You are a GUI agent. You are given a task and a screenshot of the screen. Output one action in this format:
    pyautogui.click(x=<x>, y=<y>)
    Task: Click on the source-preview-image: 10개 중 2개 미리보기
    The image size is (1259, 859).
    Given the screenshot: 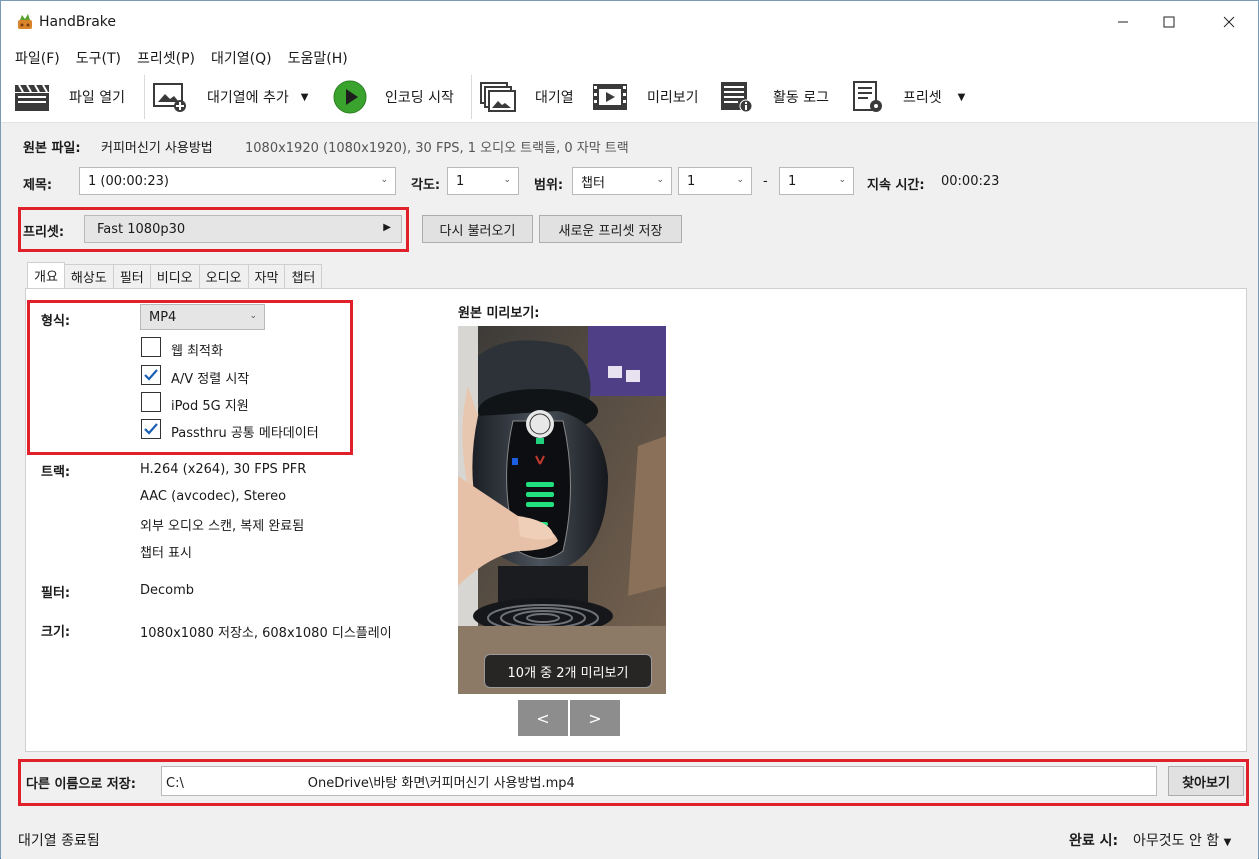 What is the action you would take?
    pyautogui.click(x=562, y=510)
    